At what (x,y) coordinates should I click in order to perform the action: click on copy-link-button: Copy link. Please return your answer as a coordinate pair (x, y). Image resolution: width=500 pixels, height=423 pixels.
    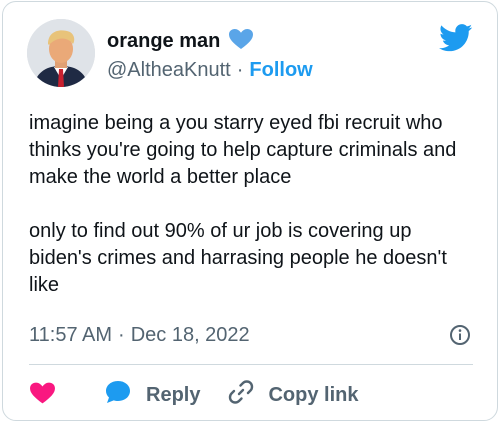
    Looking at the image, I should click on (293, 395).